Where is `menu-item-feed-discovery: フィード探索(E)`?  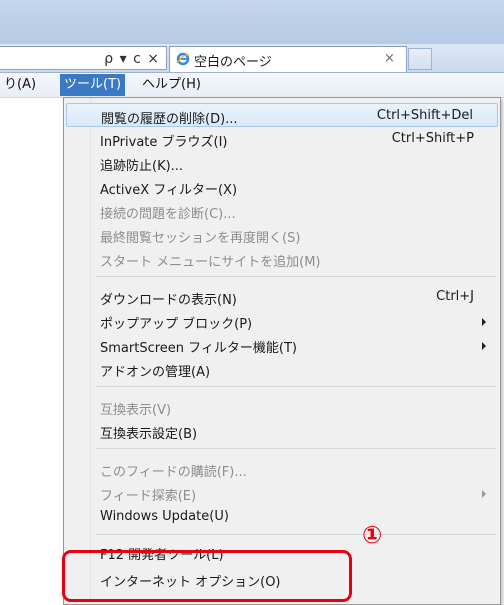
menu-item-feed-discovery: フィード探索(E) is located at coordinates (282, 493).